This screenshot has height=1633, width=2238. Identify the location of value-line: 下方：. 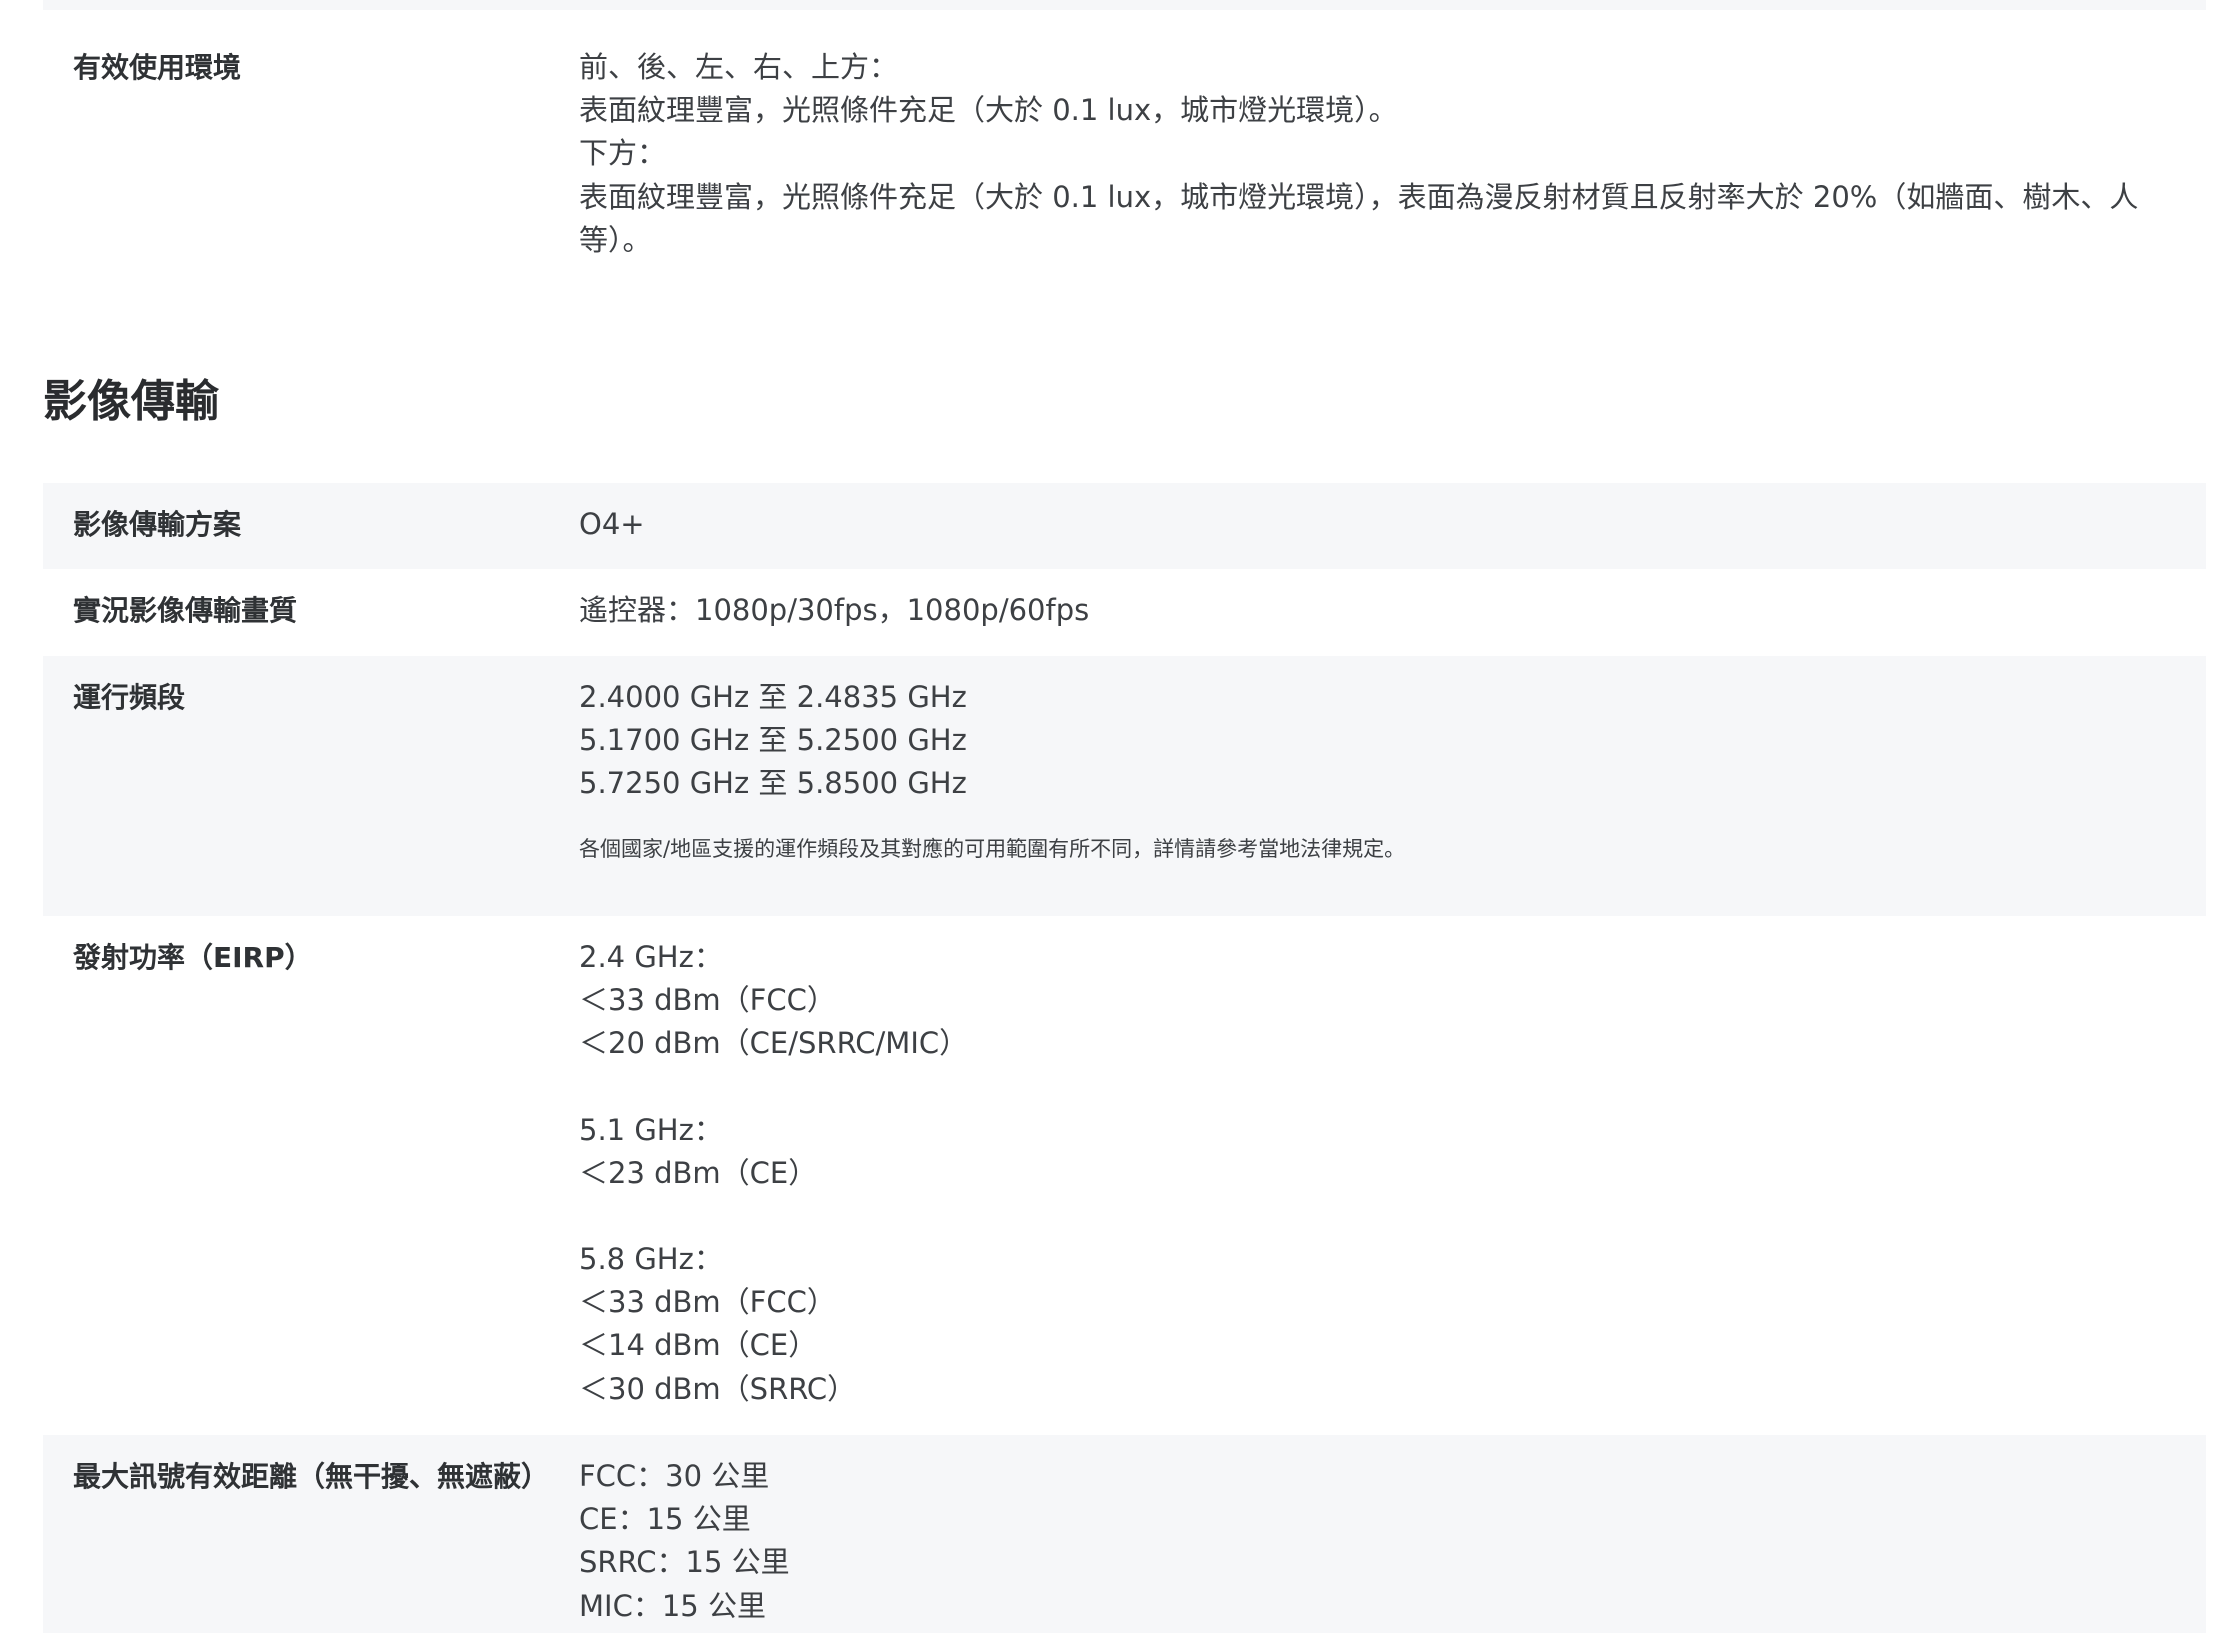
(623, 153).